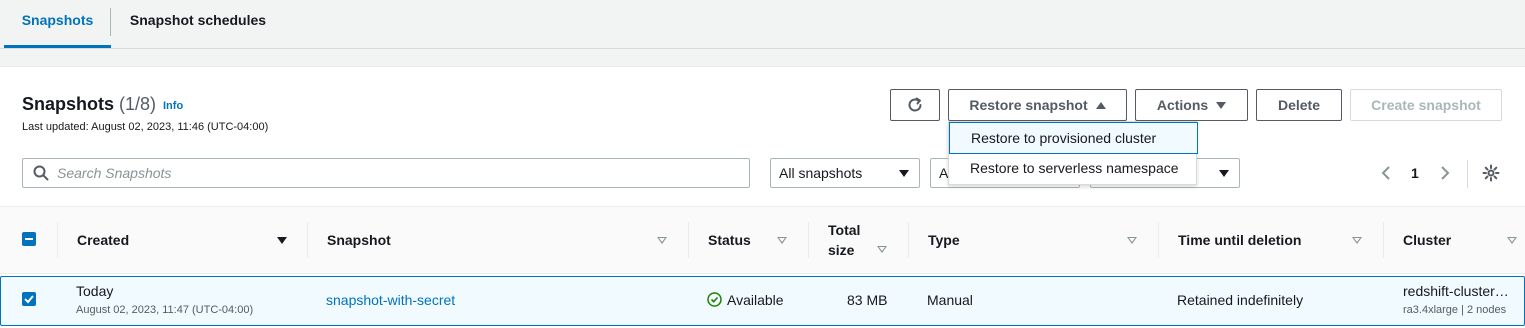  Describe the element at coordinates (1100, 105) in the screenshot. I see `caret-up-icon` at that location.